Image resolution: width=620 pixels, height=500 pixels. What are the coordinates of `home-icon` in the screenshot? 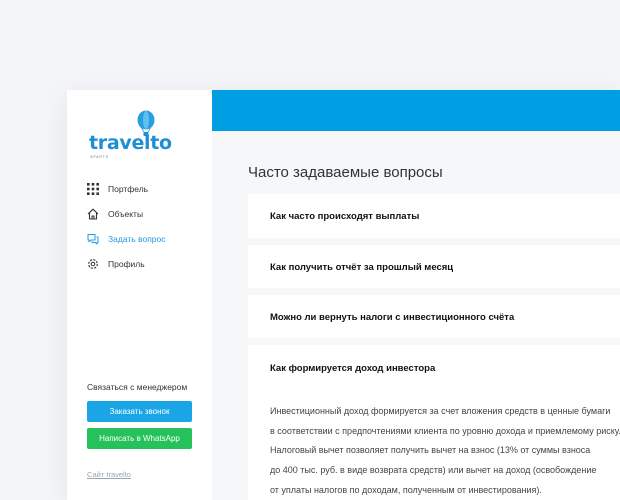 It's located at (93, 214).